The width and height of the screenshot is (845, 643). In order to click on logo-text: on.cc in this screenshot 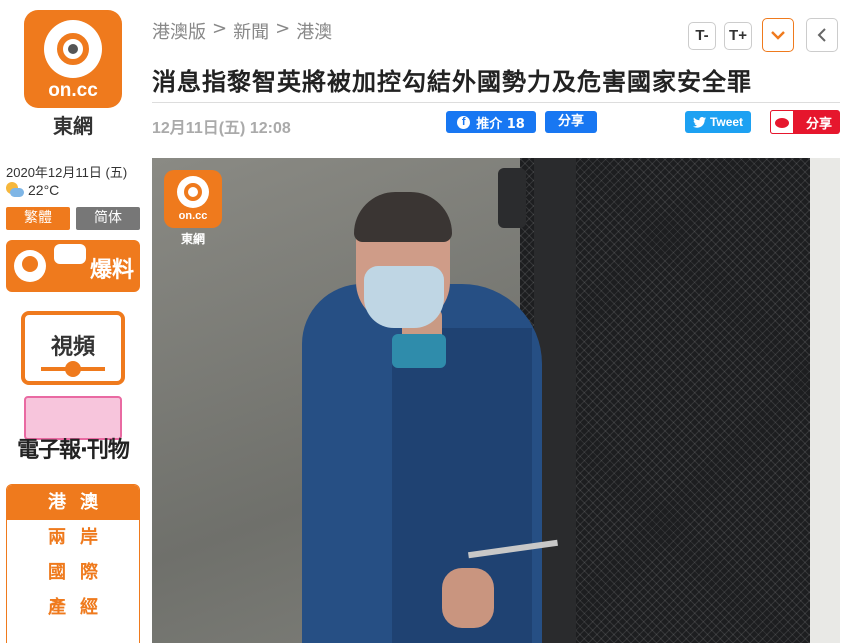, I will do `click(73, 90)`.